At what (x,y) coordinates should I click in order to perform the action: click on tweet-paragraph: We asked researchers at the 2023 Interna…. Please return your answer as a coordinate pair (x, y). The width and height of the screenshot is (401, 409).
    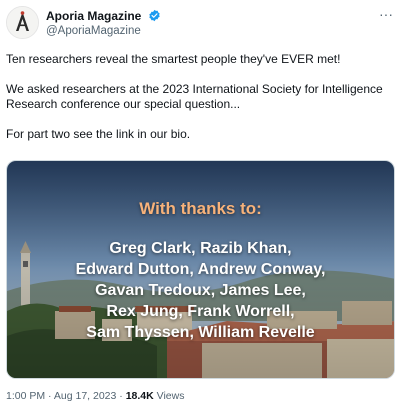
    Looking at the image, I should click on (194, 96).